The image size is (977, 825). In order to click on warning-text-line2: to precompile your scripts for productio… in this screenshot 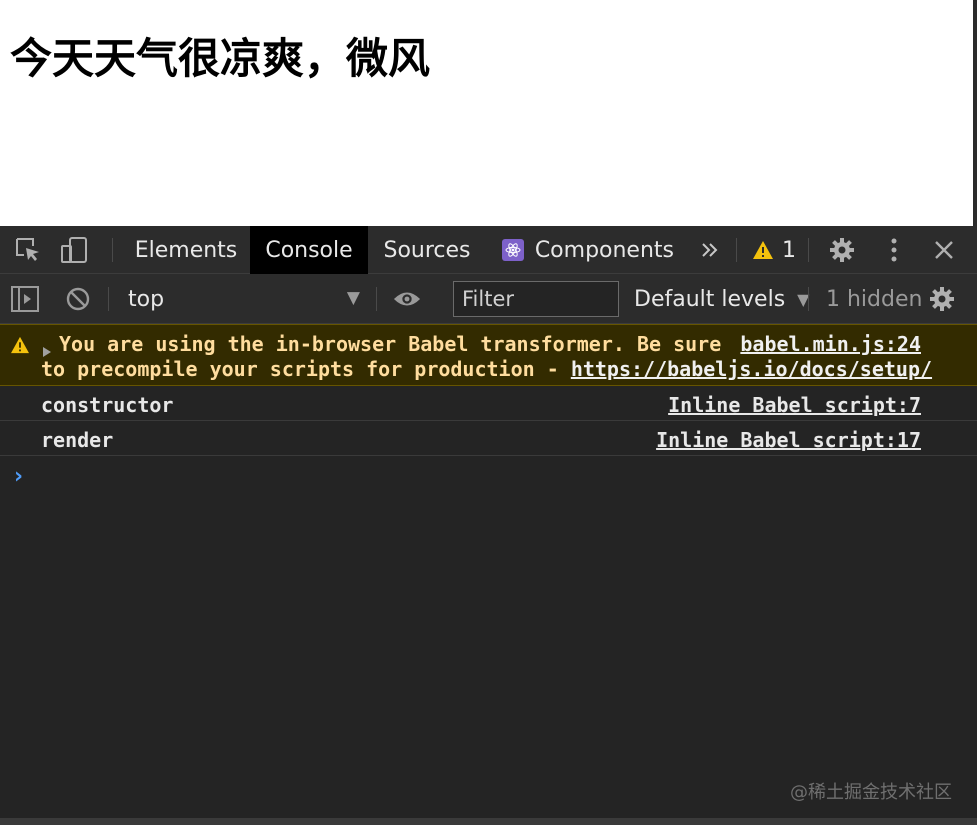, I will do `click(486, 369)`.